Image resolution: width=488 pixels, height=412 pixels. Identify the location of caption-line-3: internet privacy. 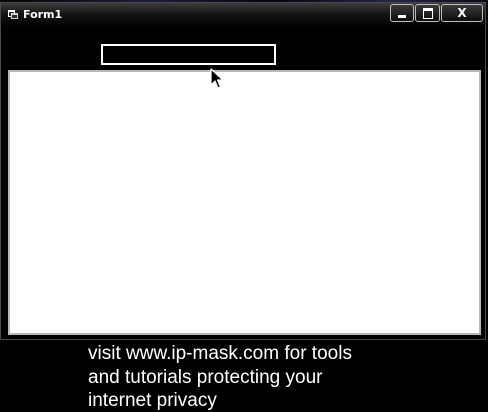
(152, 400).